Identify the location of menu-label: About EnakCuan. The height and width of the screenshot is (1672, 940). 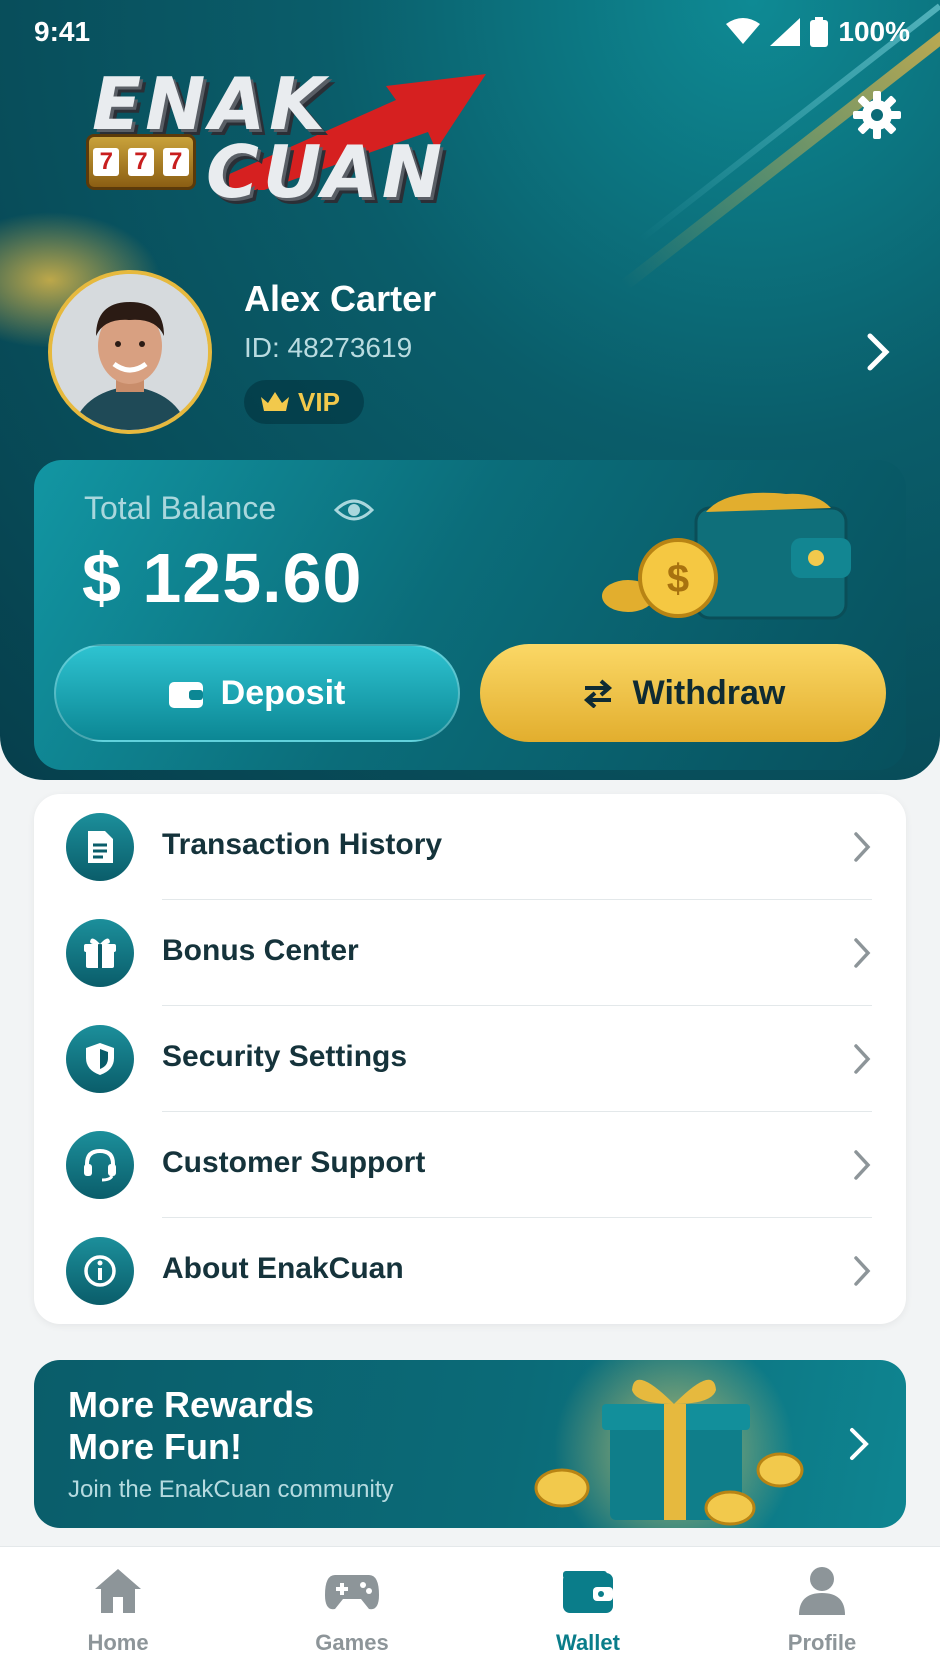
(283, 1268).